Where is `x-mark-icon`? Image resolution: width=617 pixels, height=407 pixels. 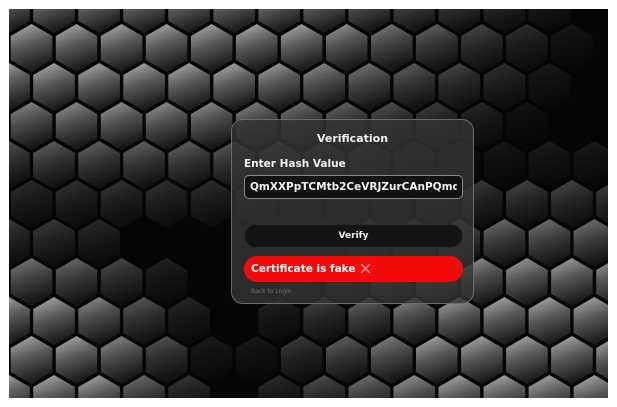
x-mark-icon is located at coordinates (365, 268).